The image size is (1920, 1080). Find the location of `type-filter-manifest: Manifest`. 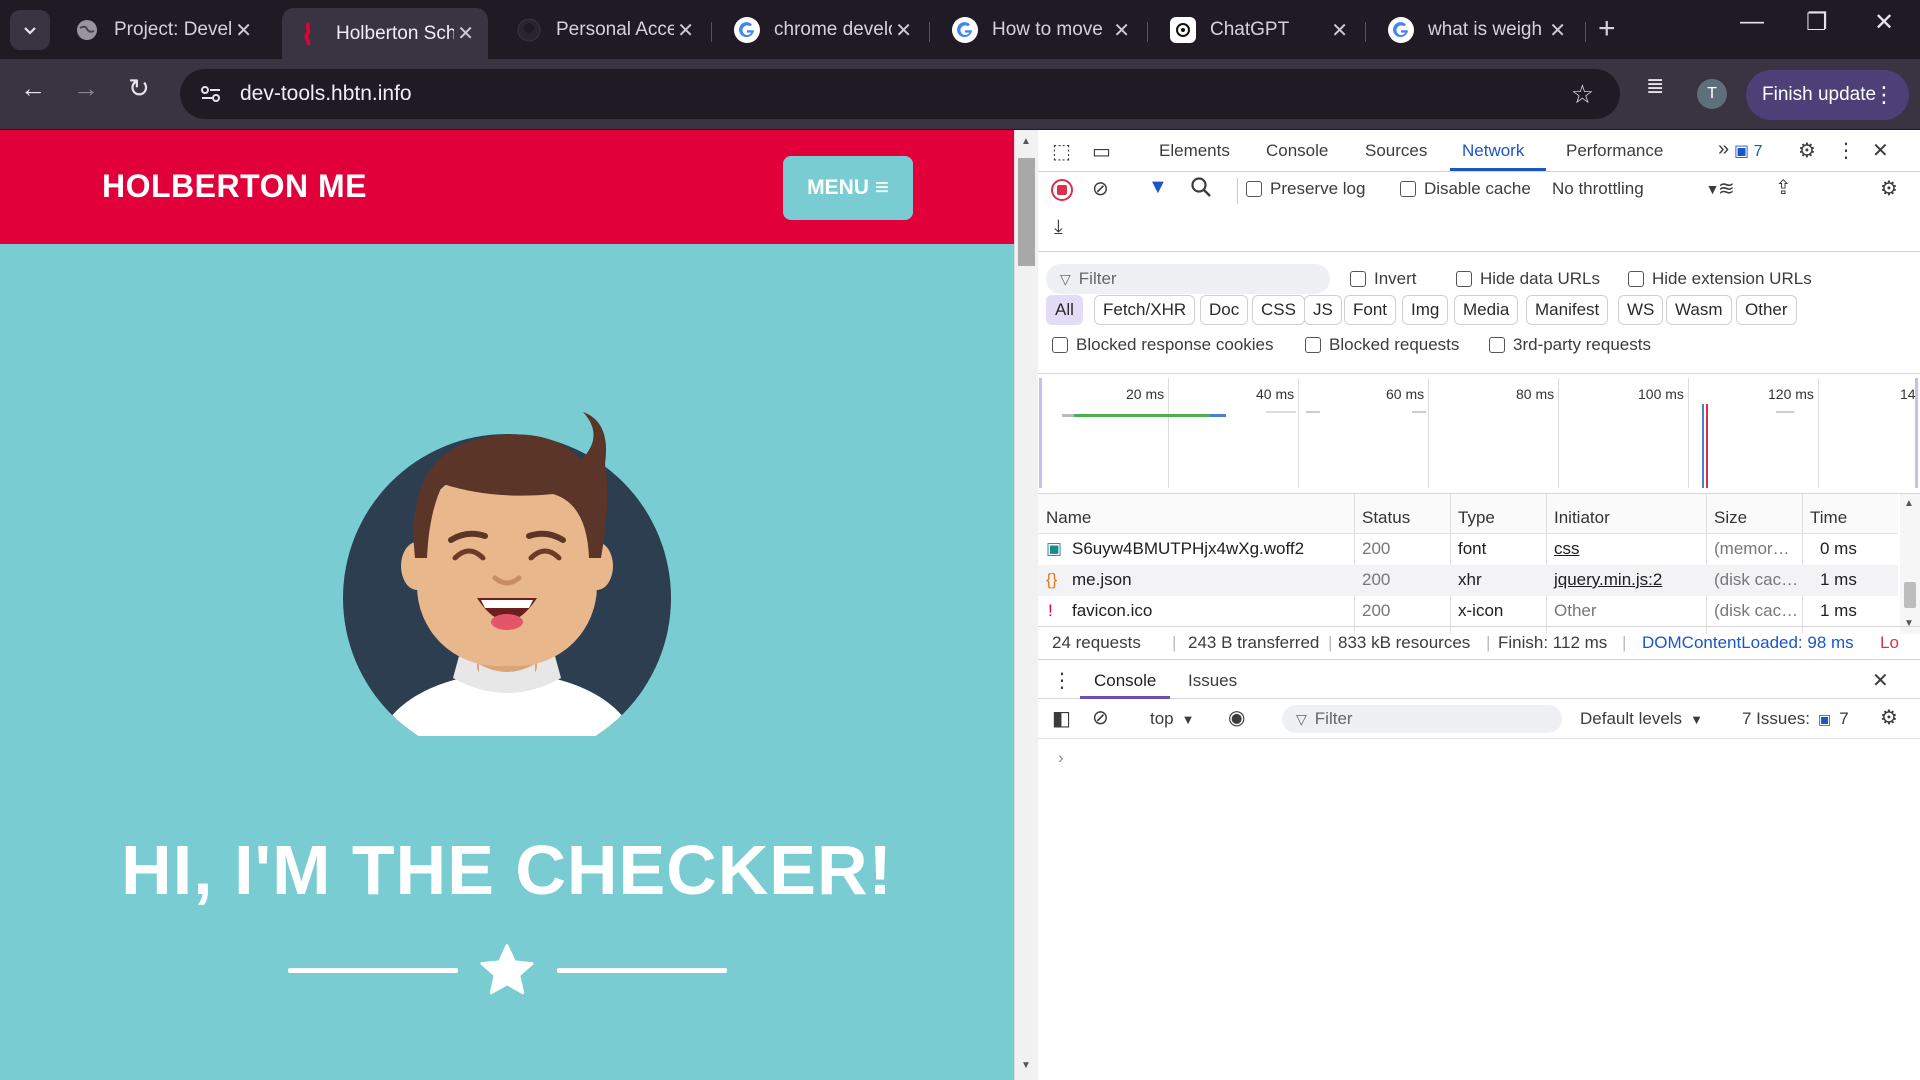

type-filter-manifest: Manifest is located at coordinates (1567, 310).